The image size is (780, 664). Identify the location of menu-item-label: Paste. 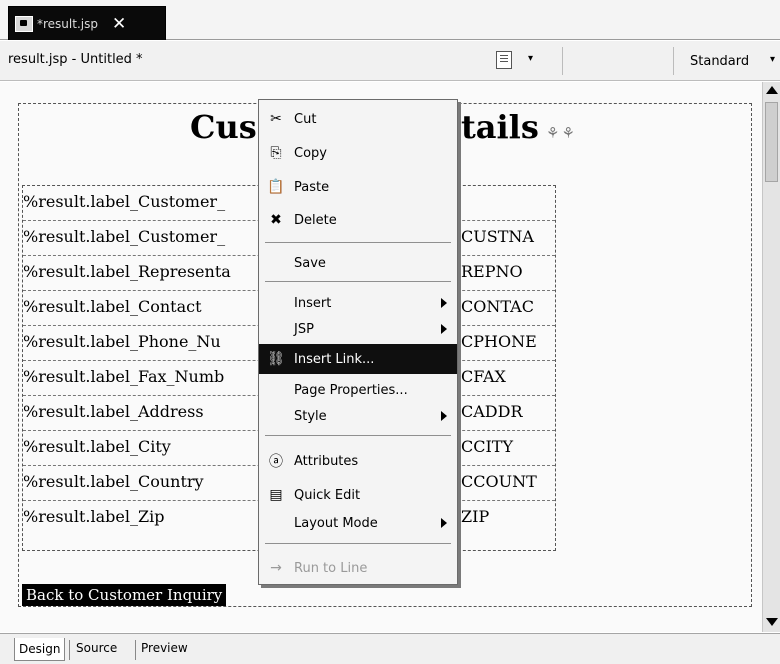
(312, 187).